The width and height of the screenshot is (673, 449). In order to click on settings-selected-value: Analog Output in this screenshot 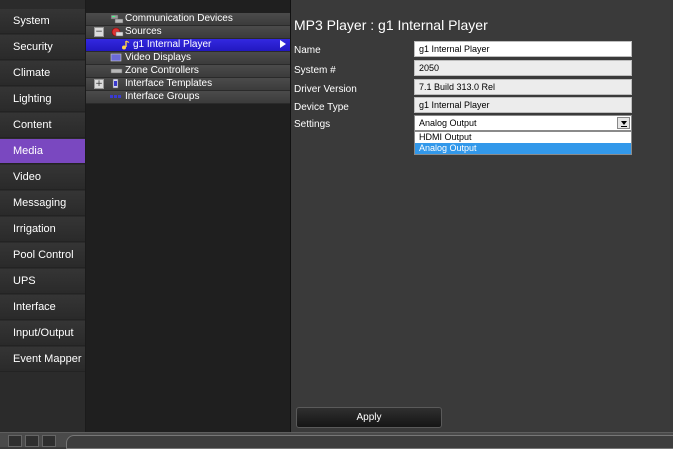, I will do `click(448, 123)`.